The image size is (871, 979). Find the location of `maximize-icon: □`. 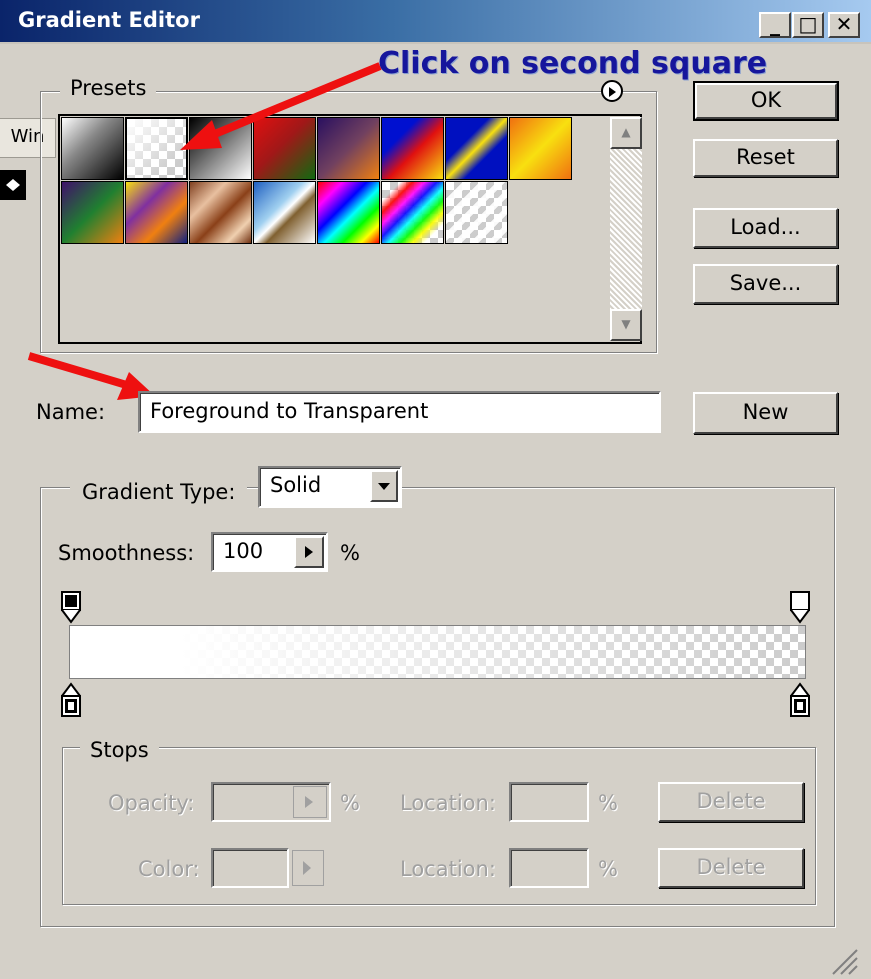

maximize-icon: □ is located at coordinates (808, 24).